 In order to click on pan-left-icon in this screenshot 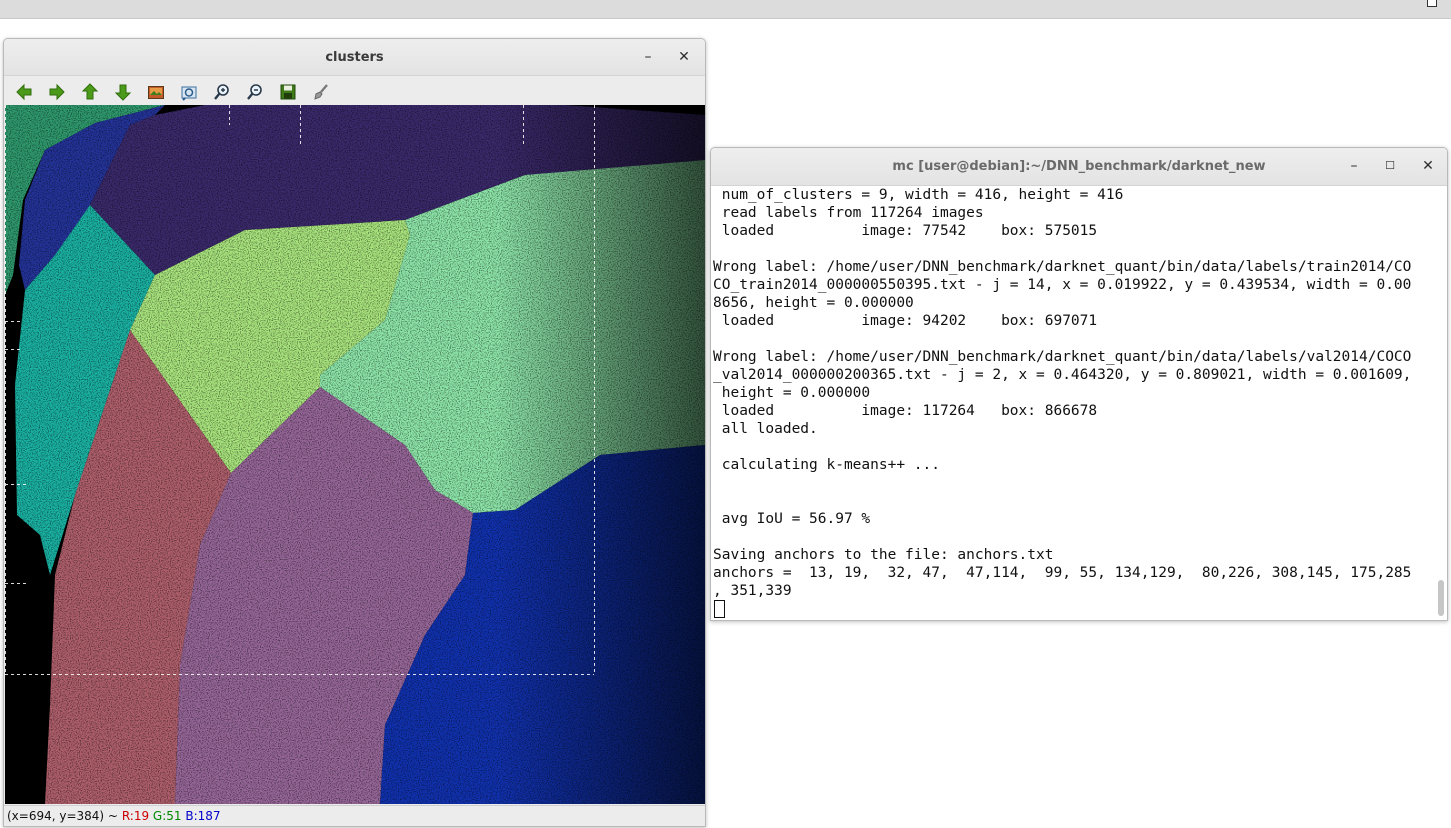, I will do `click(24, 92)`.